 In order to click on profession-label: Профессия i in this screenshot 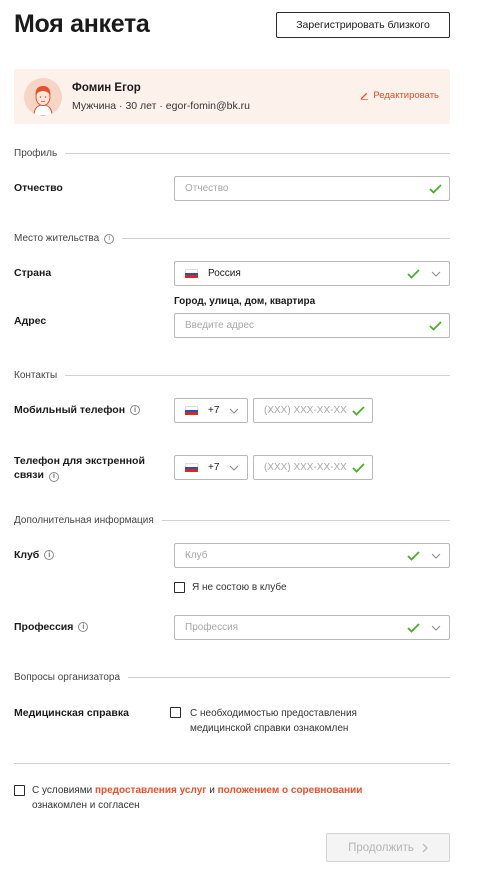, I will do `click(51, 627)`.